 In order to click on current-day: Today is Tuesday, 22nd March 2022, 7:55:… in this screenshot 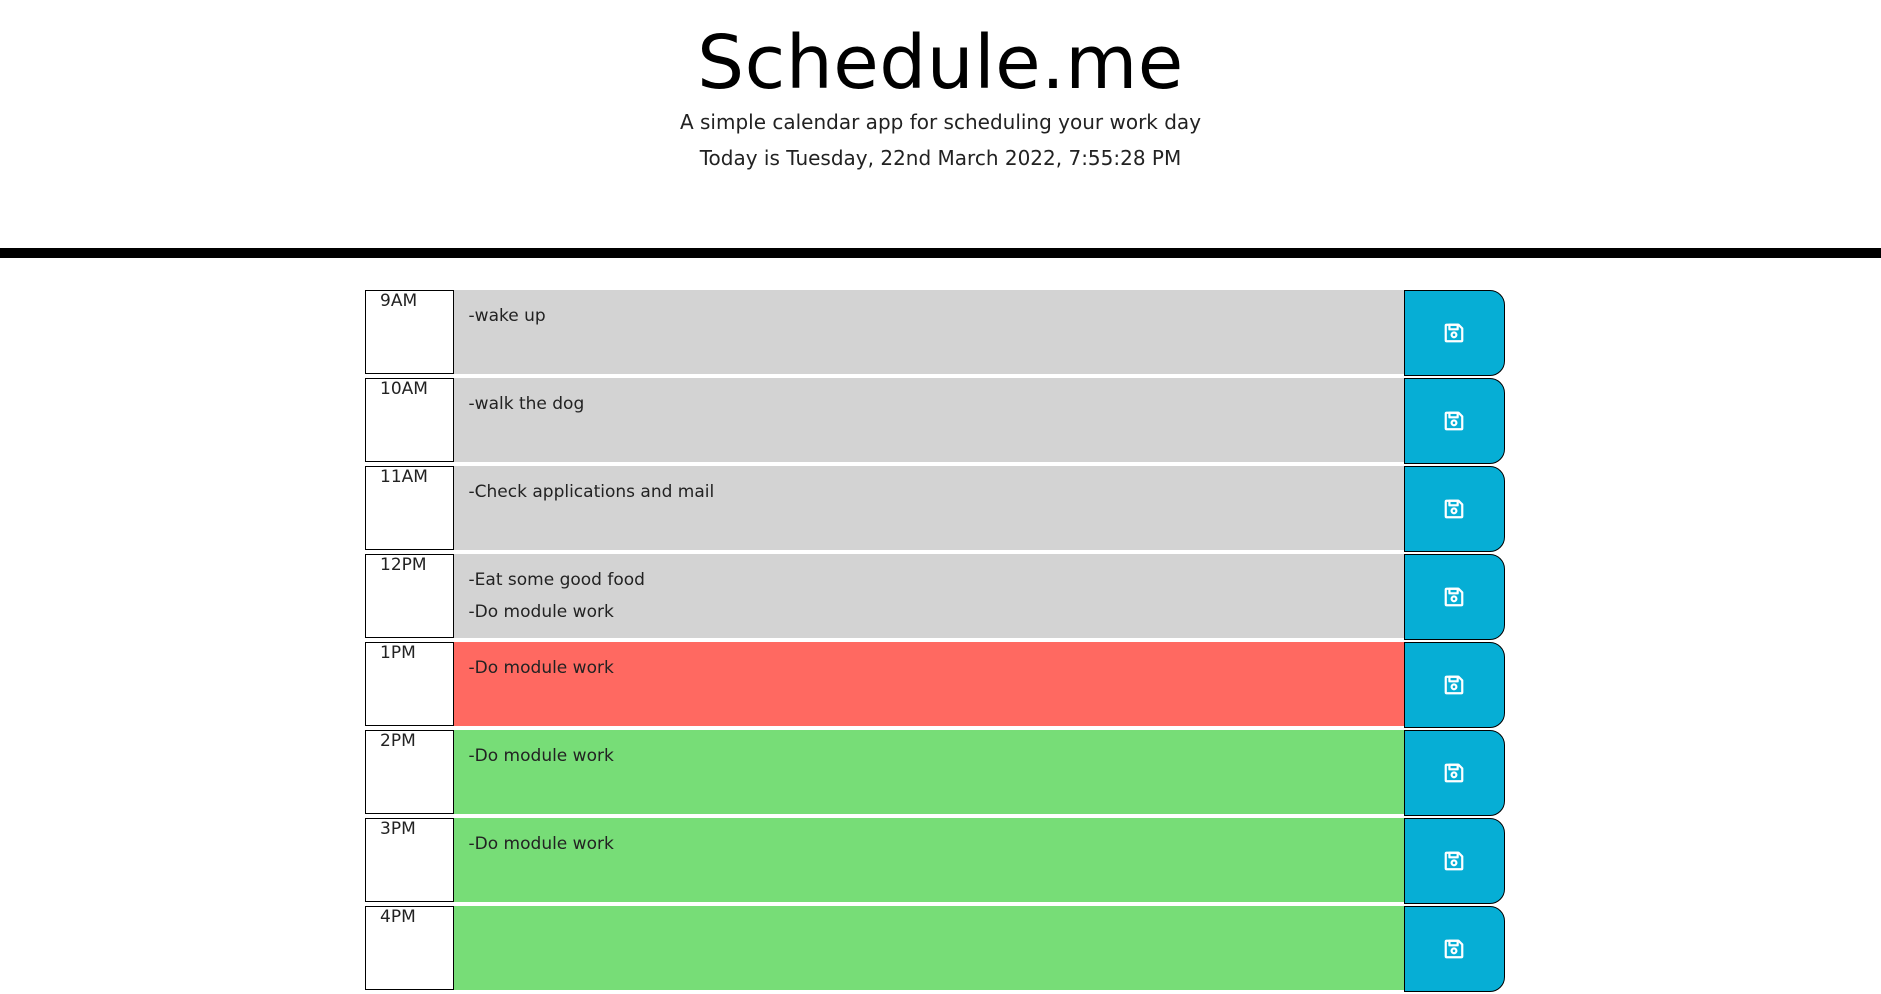, I will do `click(940, 158)`.